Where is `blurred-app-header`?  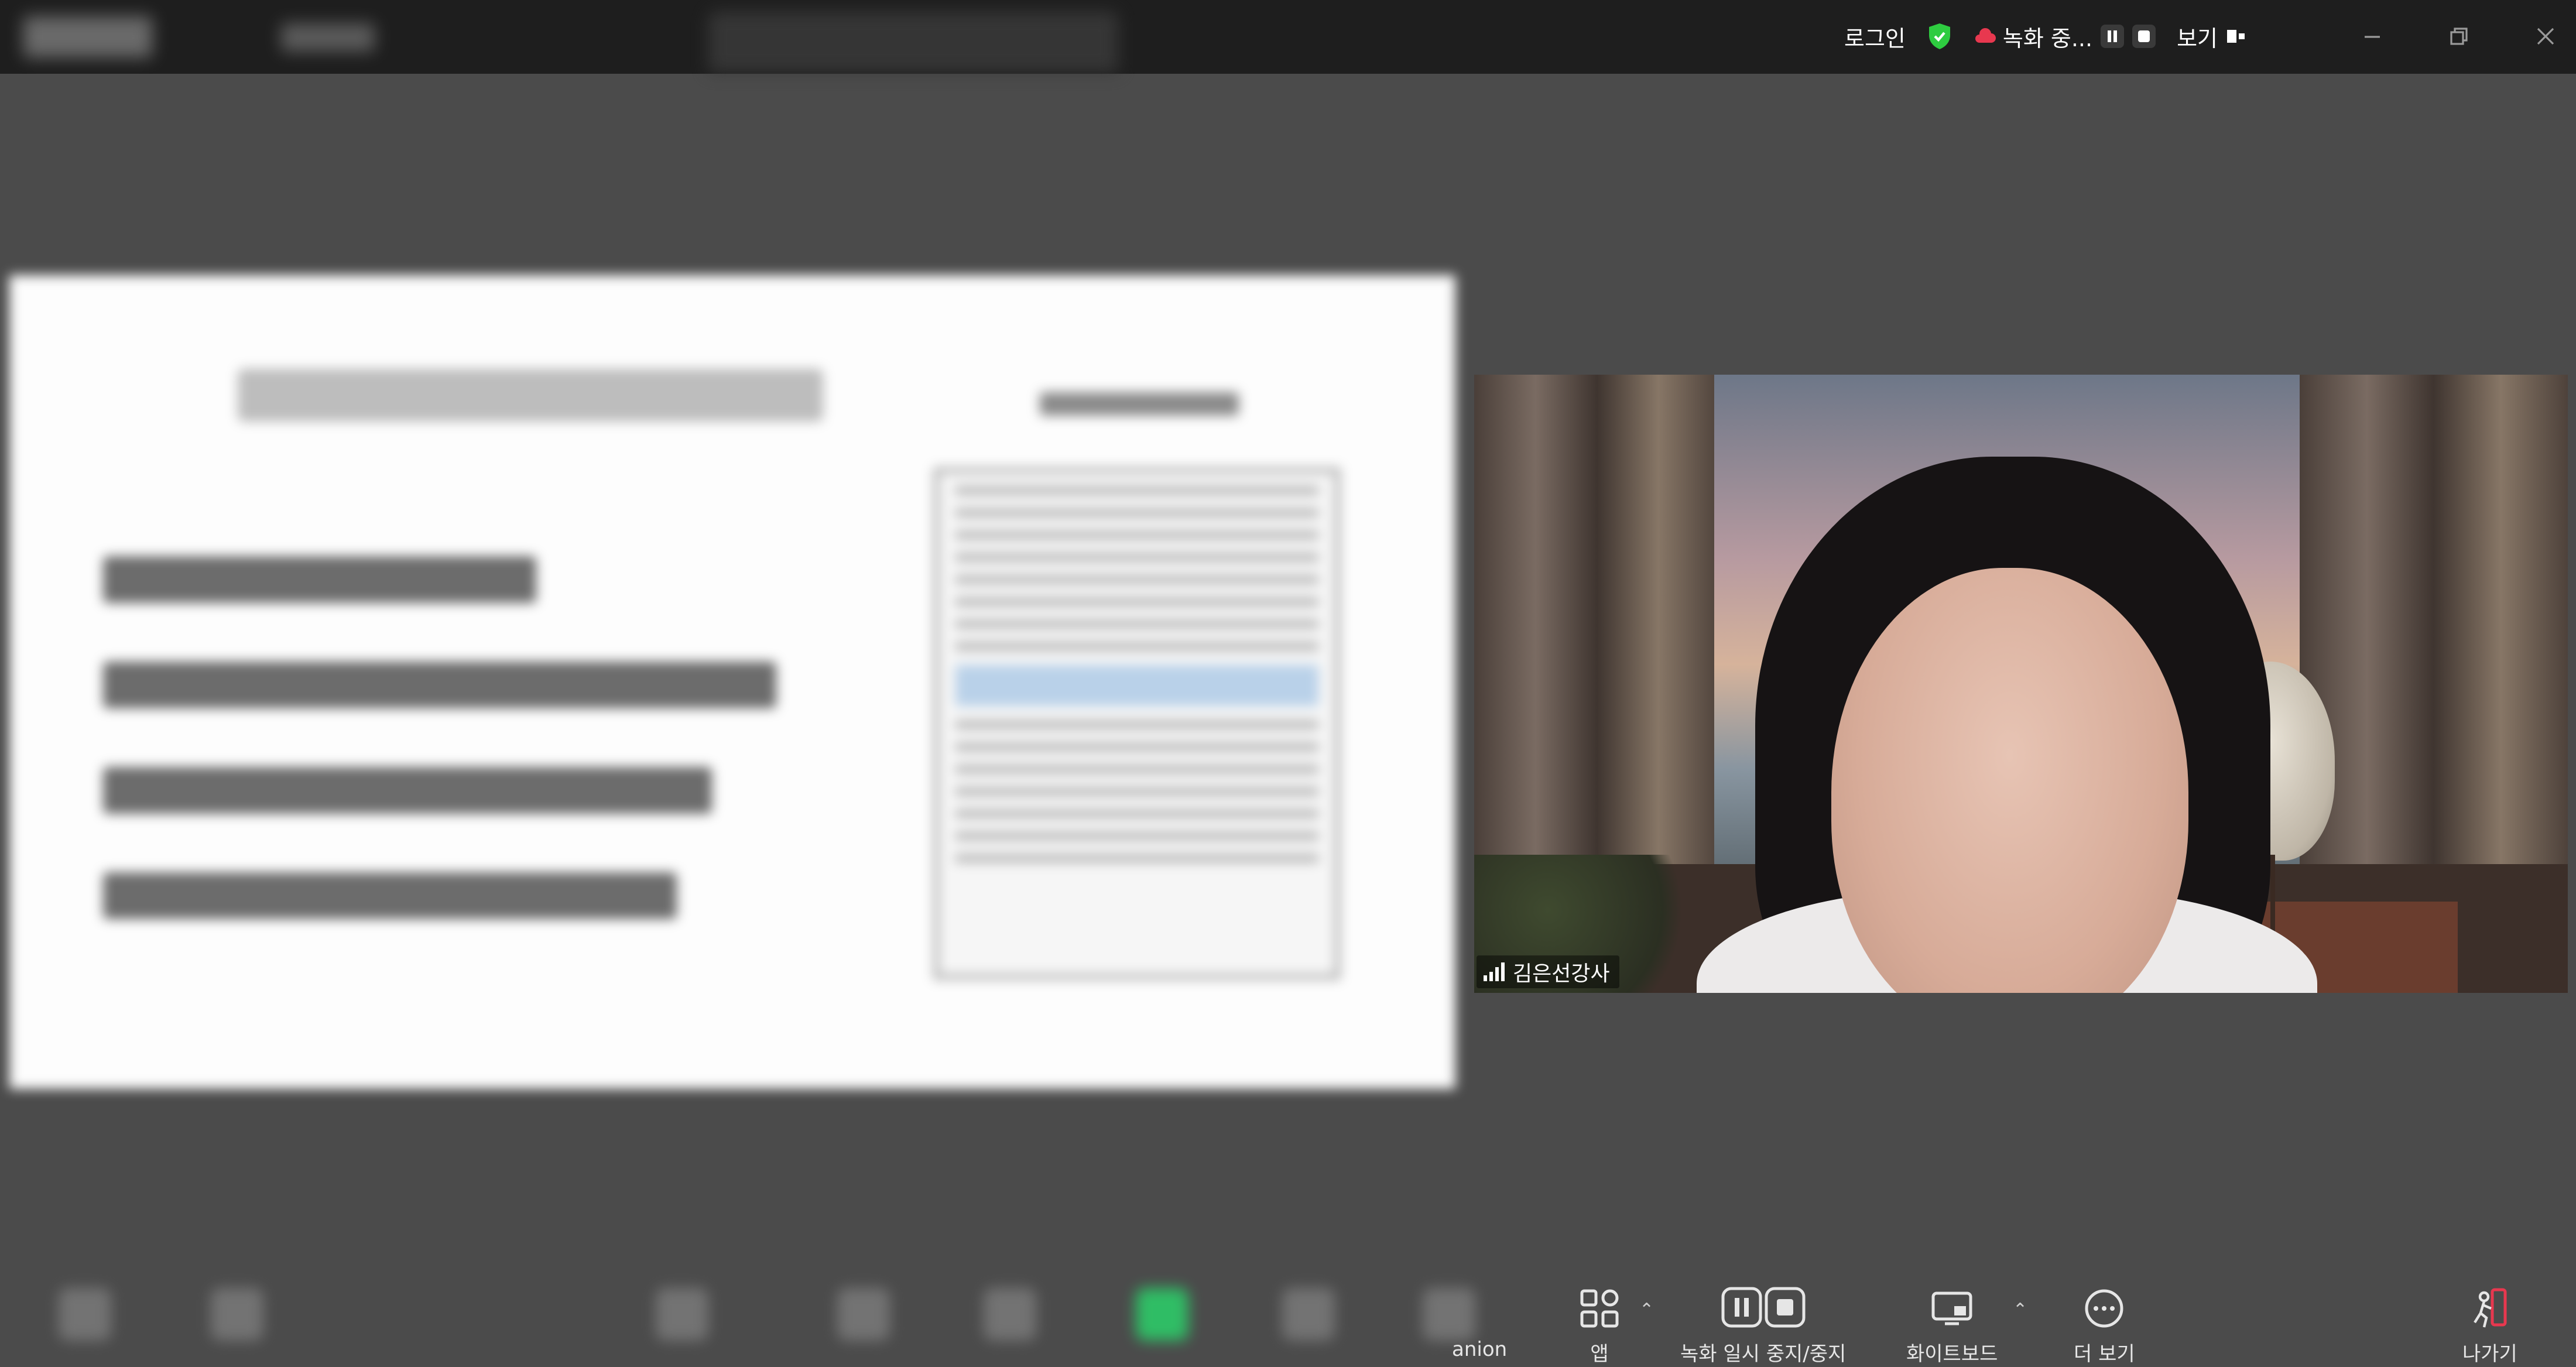
blurred-app-header is located at coordinates (733, 37).